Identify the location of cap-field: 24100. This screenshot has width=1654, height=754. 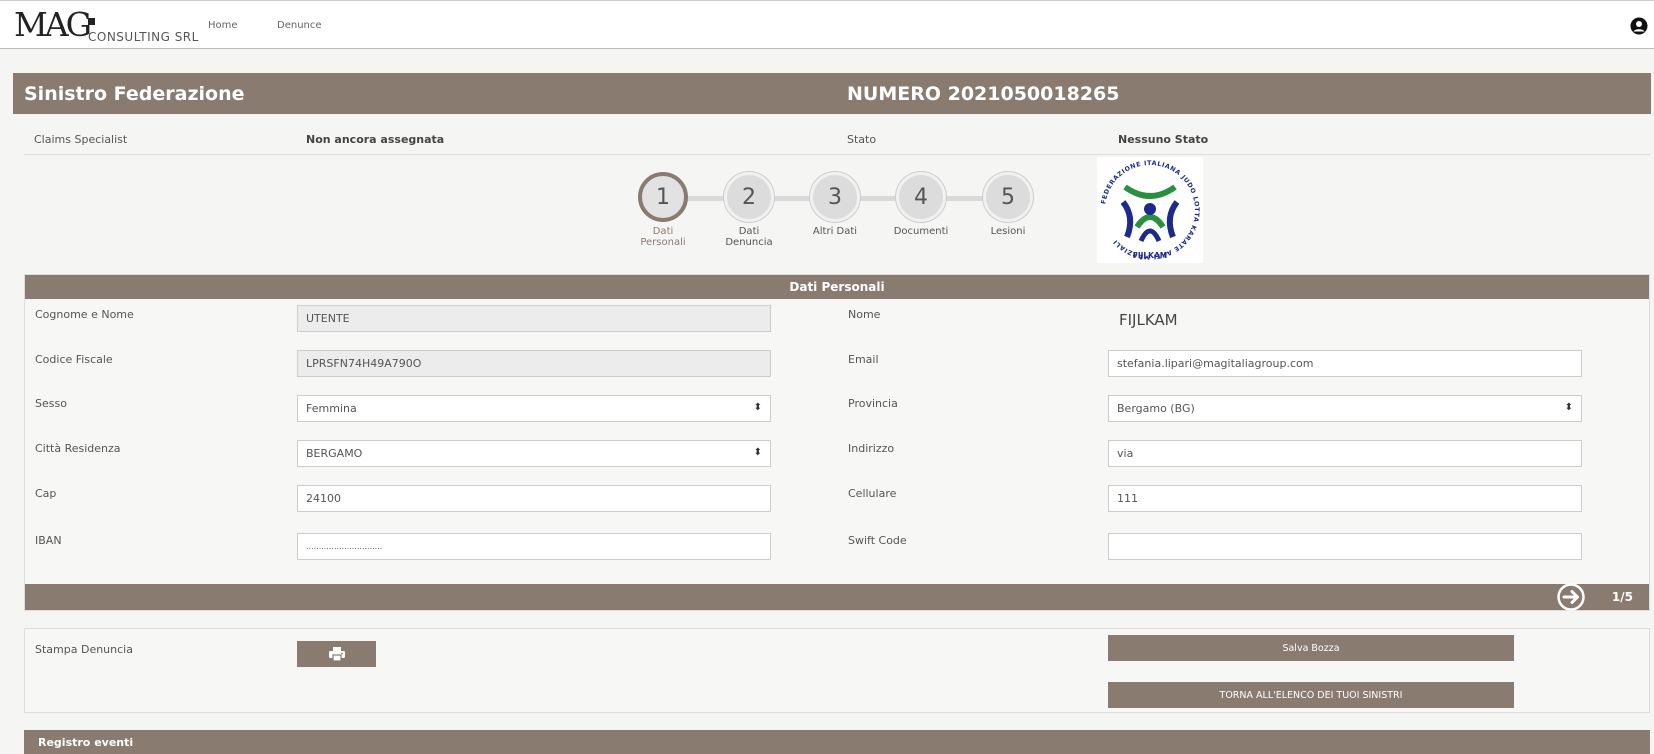
(534, 498).